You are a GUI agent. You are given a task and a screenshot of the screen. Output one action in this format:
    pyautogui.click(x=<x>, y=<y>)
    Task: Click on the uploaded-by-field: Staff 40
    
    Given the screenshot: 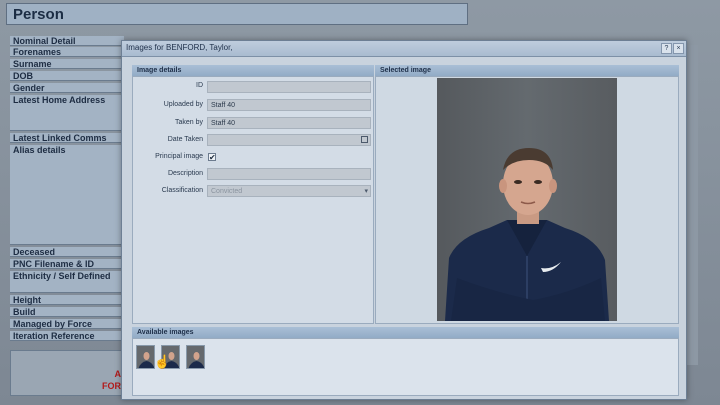 What is the action you would take?
    pyautogui.click(x=289, y=105)
    